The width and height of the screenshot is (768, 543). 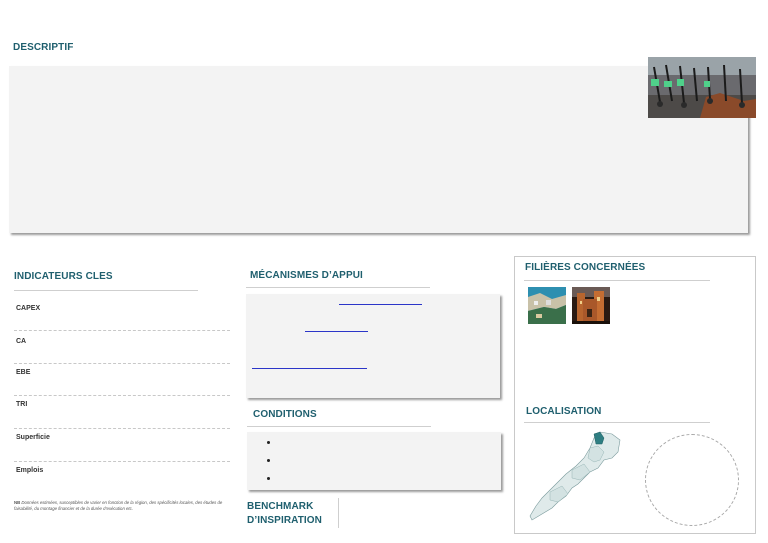 What do you see at coordinates (30, 470) in the screenshot?
I see `indicator-emplois: Emplois` at bounding box center [30, 470].